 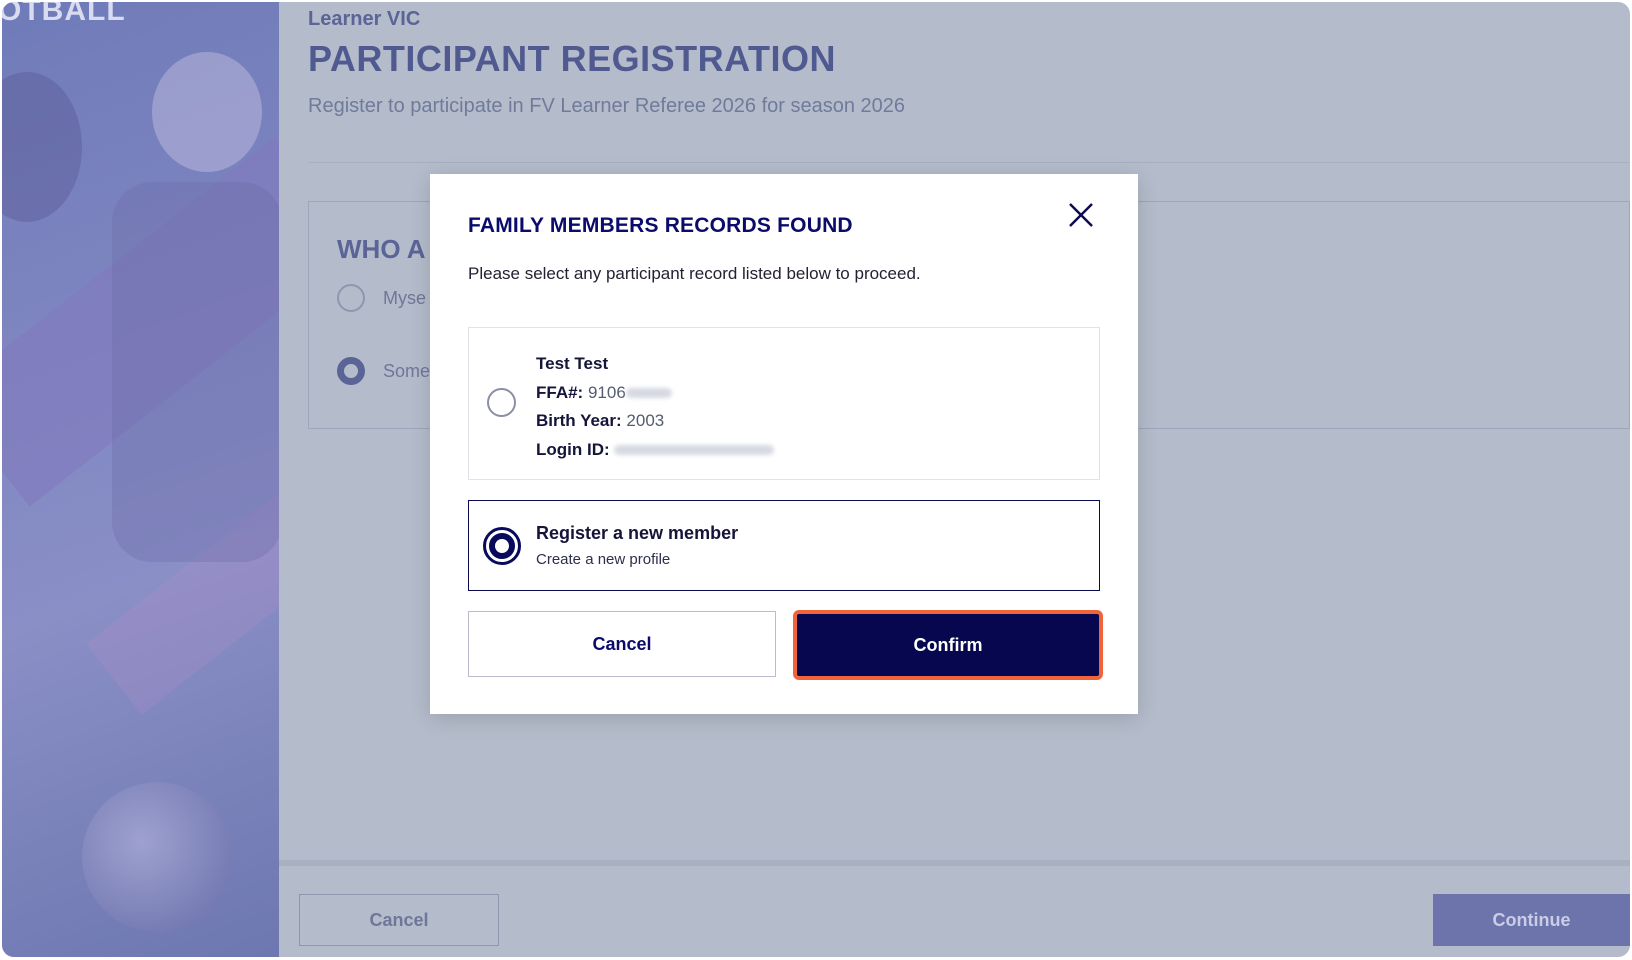 I want to click on record-name: Test Test, so click(x=572, y=363).